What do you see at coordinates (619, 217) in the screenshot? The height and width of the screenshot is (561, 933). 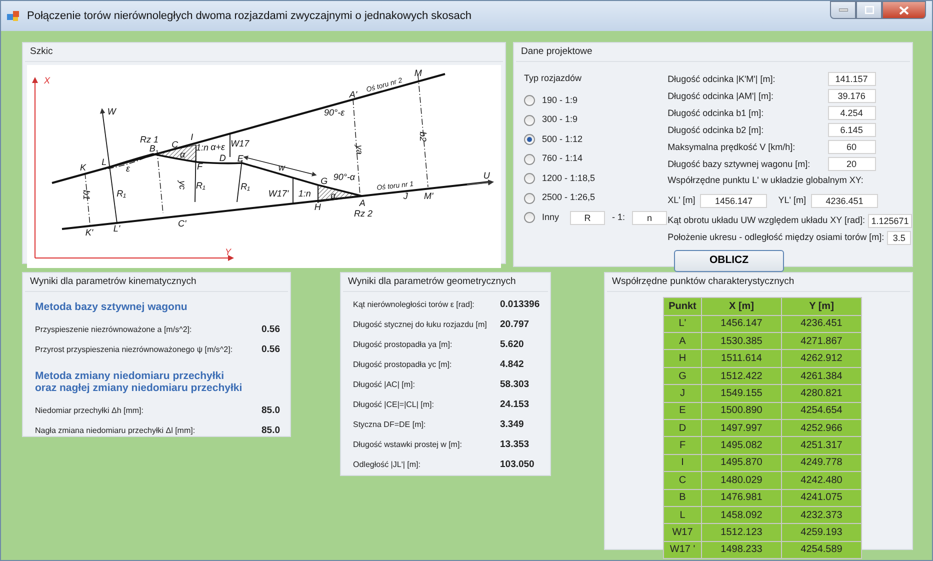 I see `ratio-separator: - 1:` at bounding box center [619, 217].